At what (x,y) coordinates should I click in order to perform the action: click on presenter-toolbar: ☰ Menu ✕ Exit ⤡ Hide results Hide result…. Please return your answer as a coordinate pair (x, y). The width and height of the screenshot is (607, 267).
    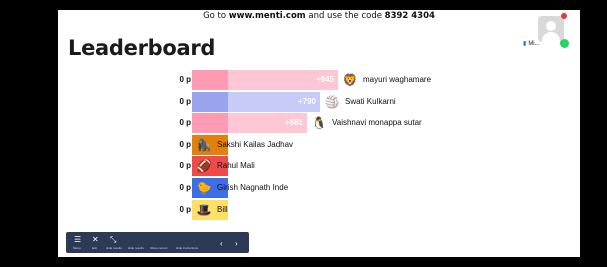
    Looking at the image, I should click on (157, 242).